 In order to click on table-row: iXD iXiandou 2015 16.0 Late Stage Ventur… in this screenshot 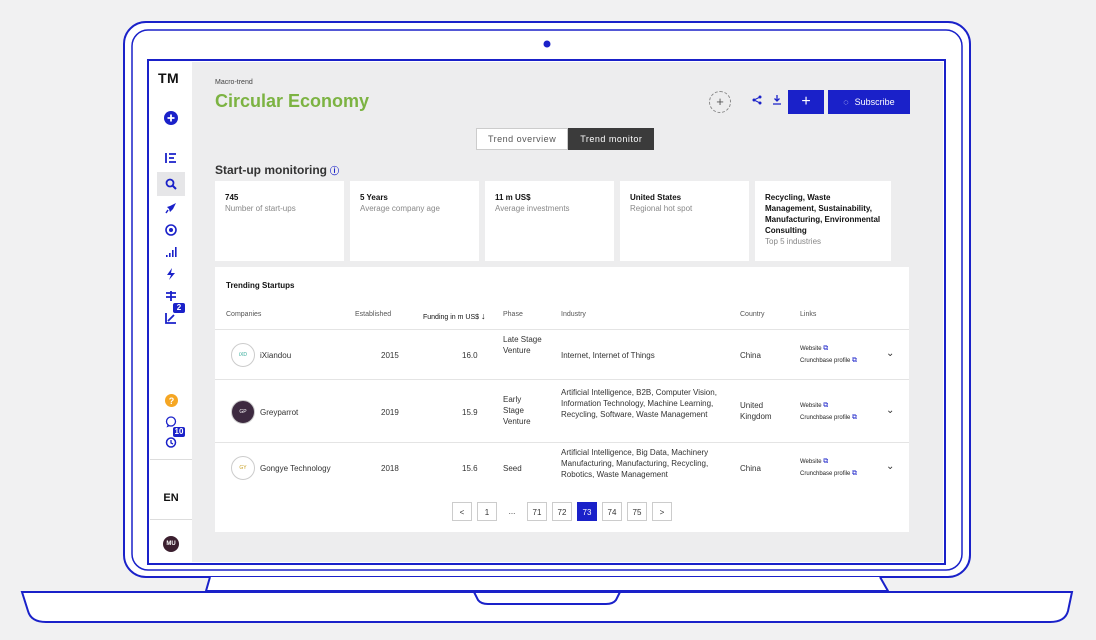, I will do `click(562, 354)`.